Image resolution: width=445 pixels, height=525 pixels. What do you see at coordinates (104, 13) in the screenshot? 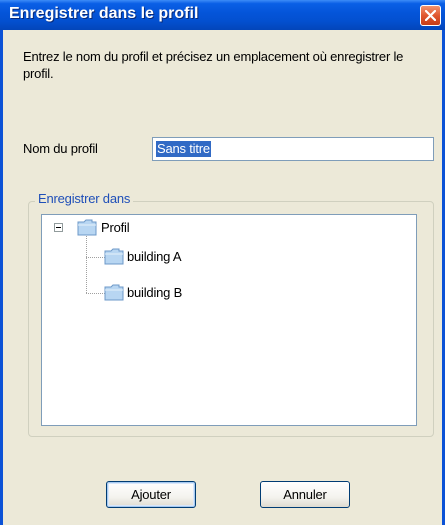
I see `dialog-title: Enregistrer dans le profil` at bounding box center [104, 13].